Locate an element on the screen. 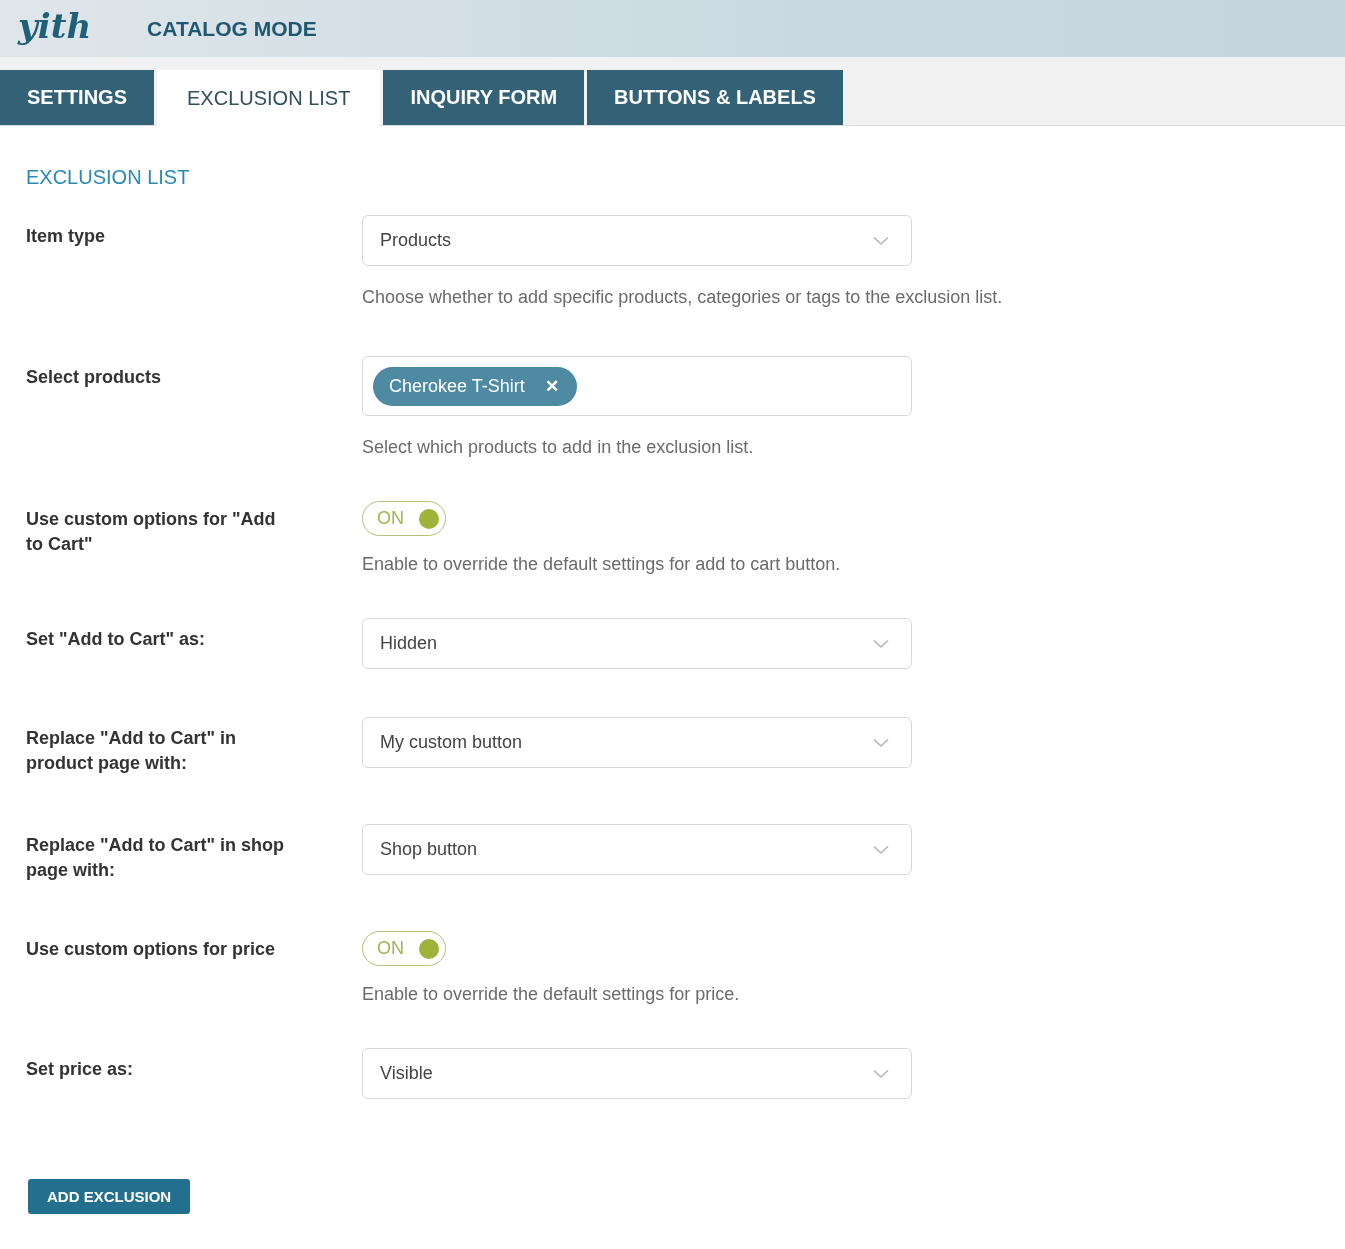 This screenshot has height=1249, width=1345. field-label: Item type is located at coordinates (66, 236).